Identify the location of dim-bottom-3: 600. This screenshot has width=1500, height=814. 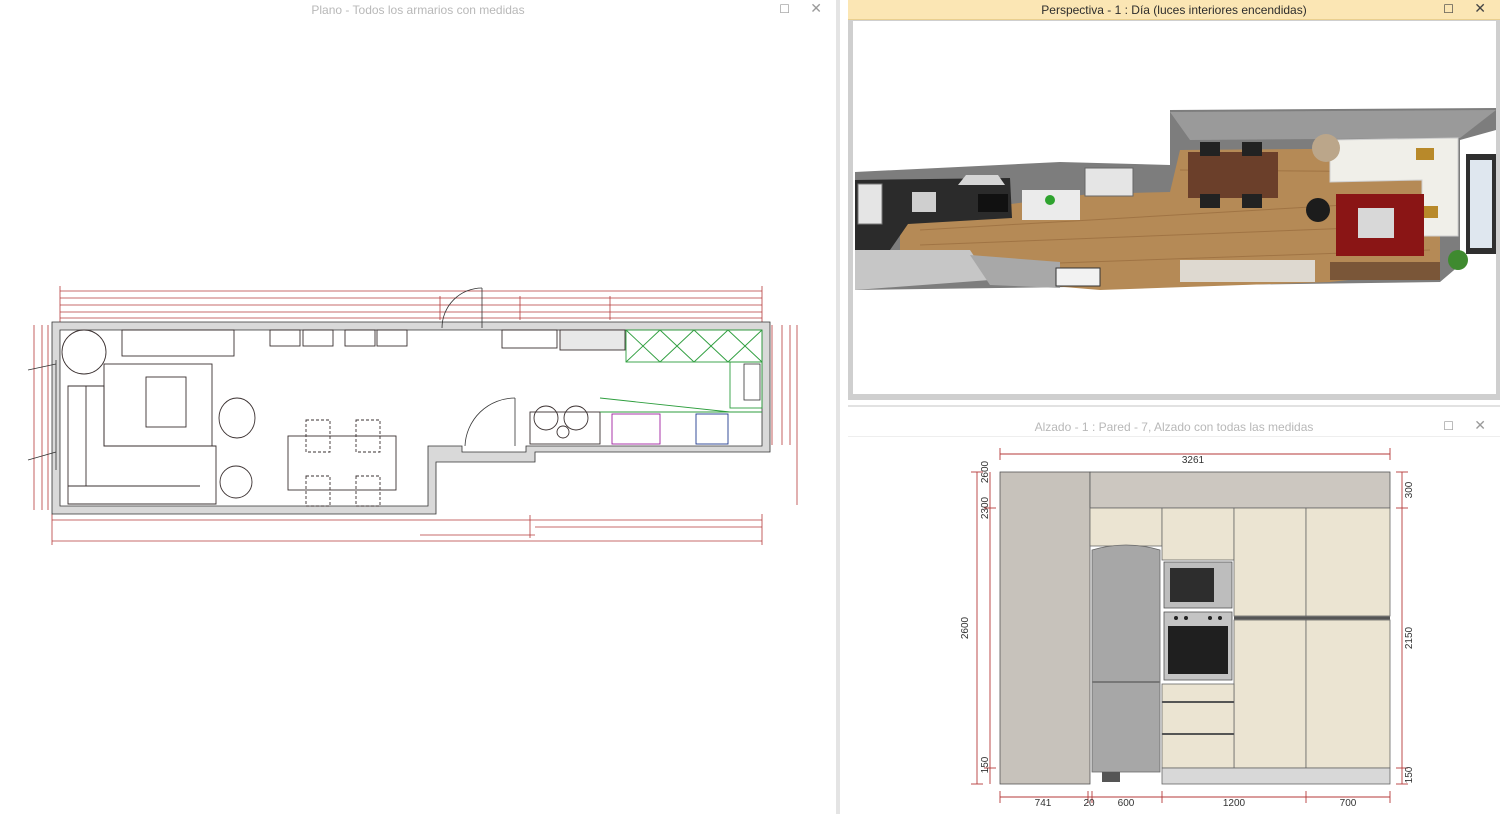
(1126, 803).